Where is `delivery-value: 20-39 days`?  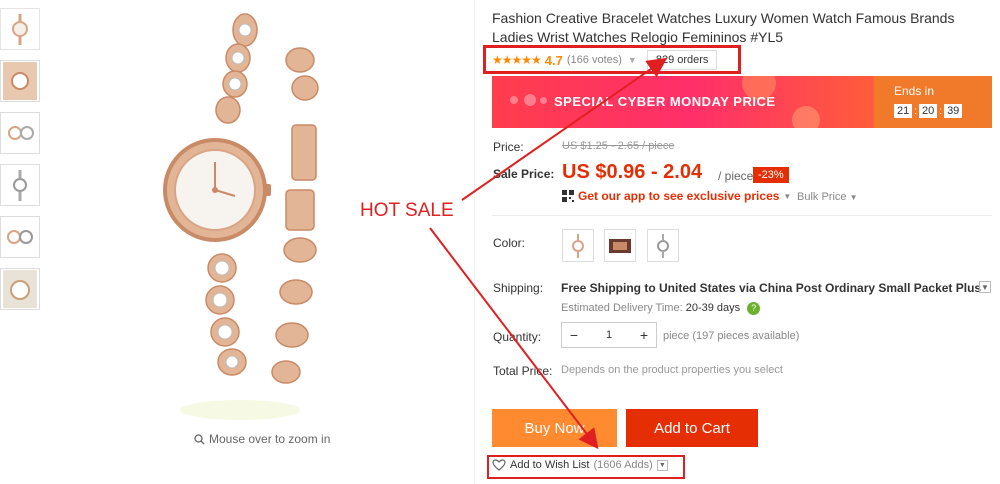
delivery-value: 20-39 days is located at coordinates (713, 308).